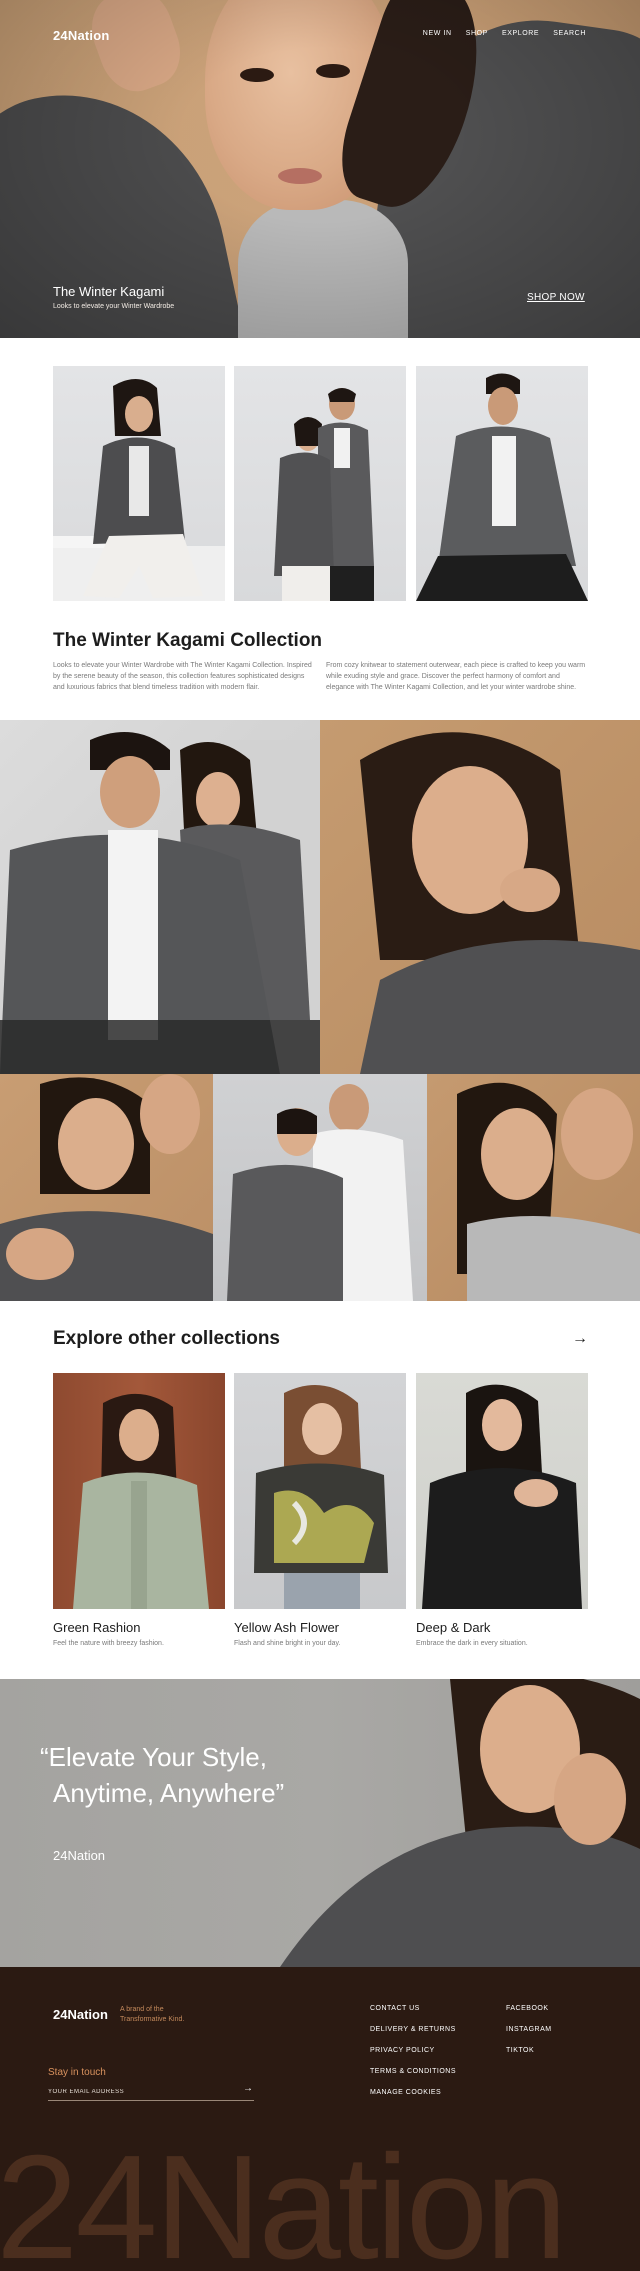  I want to click on collection-photo-man-seated, so click(502, 483).